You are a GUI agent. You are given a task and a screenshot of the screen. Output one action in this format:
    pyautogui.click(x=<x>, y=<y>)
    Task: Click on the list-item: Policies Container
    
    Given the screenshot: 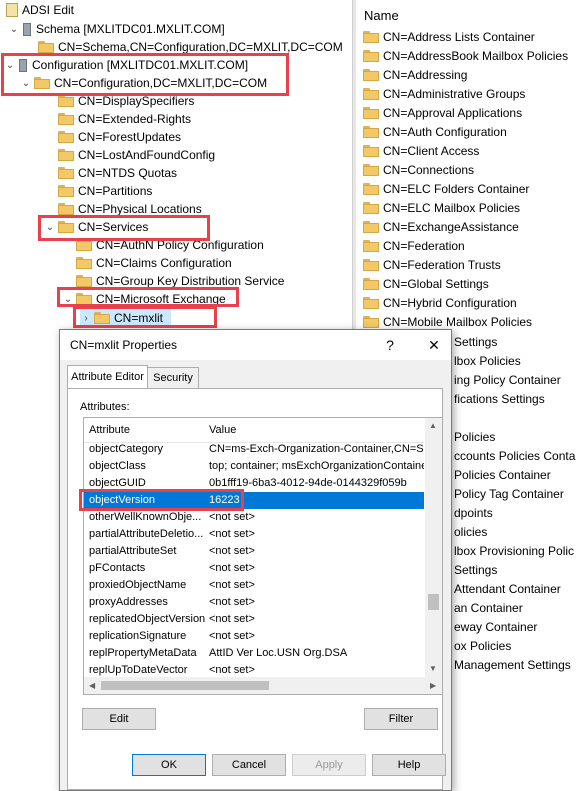 What is the action you would take?
    pyautogui.click(x=502, y=474)
    